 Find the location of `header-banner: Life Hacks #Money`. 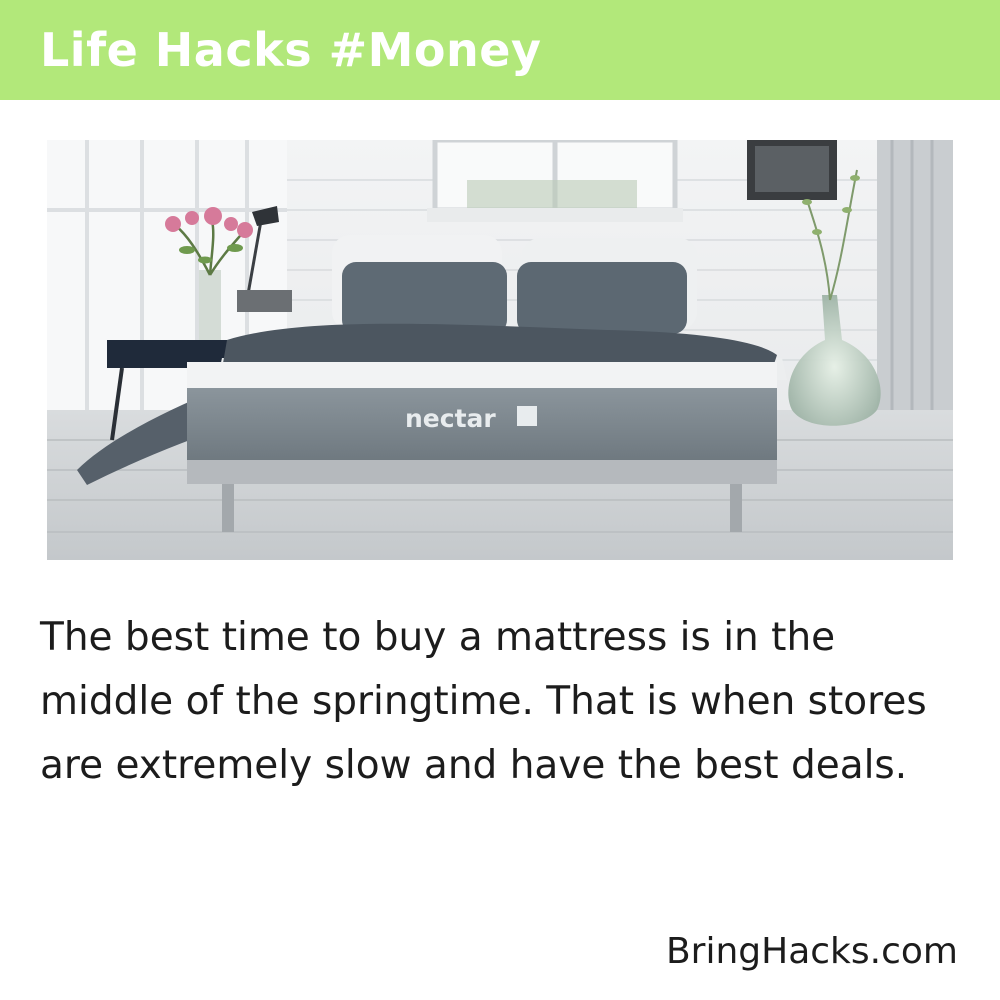

header-banner: Life Hacks #Money is located at coordinates (500, 50).